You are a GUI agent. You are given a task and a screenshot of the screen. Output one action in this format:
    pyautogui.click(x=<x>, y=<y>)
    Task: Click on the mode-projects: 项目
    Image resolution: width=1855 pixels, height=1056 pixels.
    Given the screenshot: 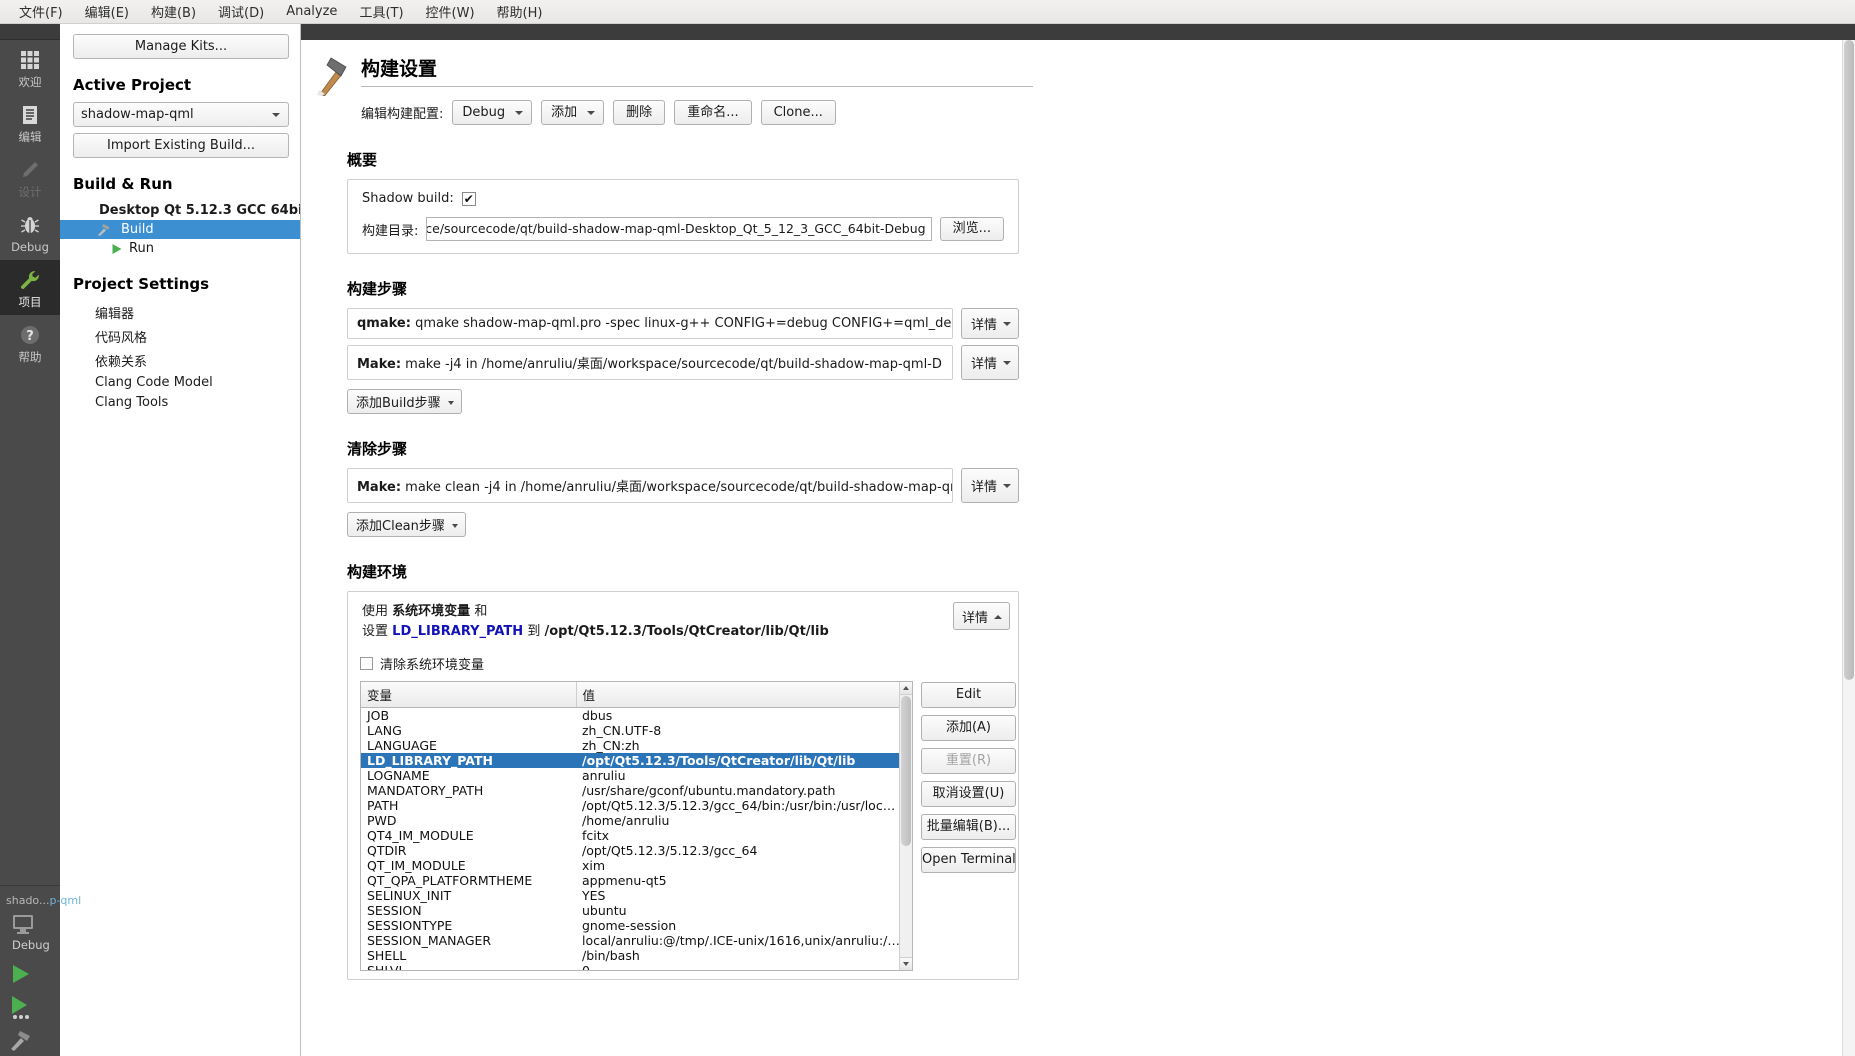 What is the action you would take?
    pyautogui.click(x=30, y=287)
    